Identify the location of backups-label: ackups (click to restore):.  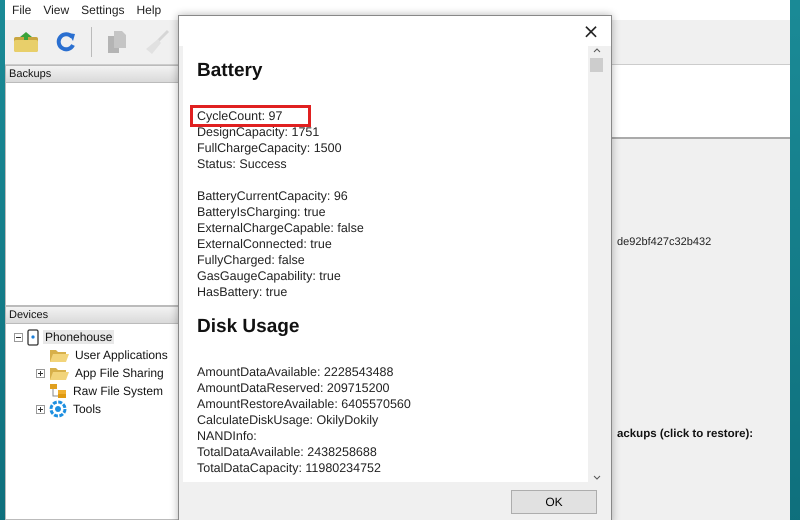
(685, 434).